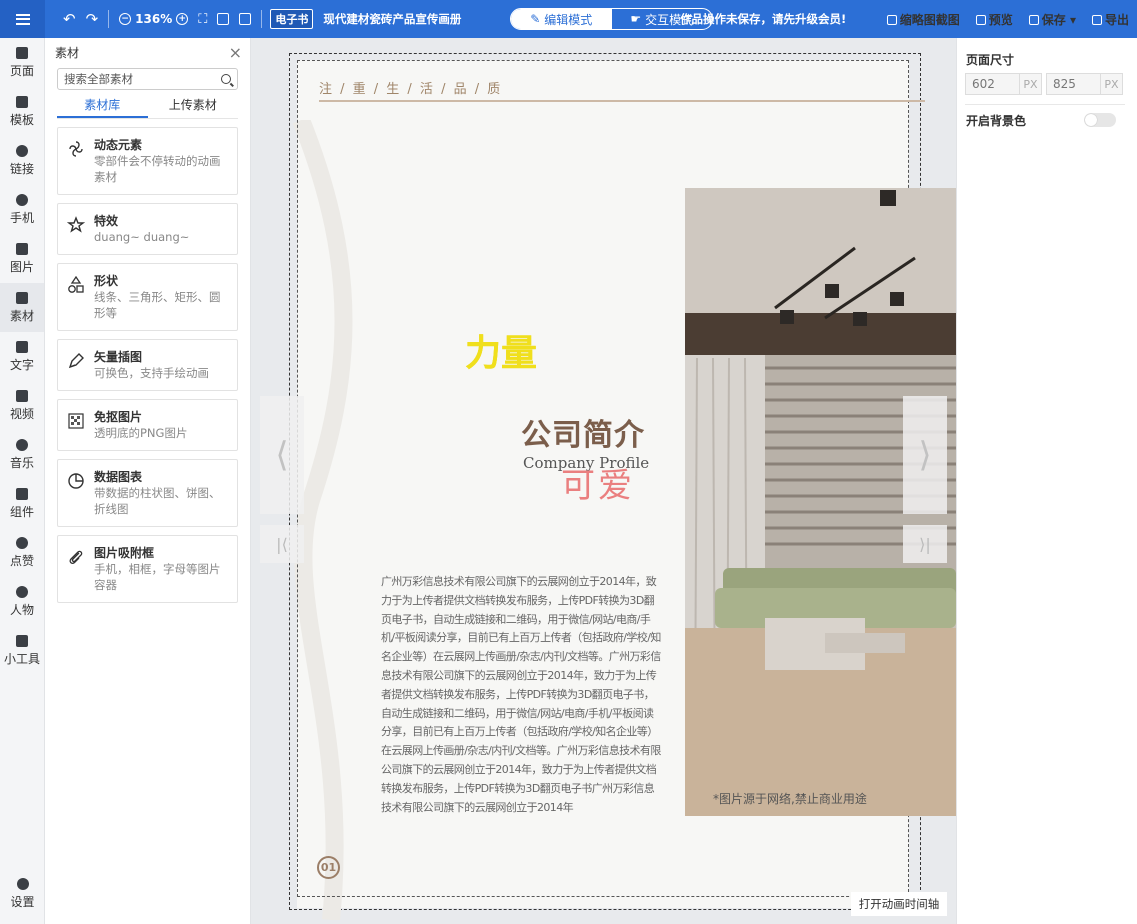 The image size is (1137, 924). I want to click on nav-item-link: 链接, so click(22, 160).